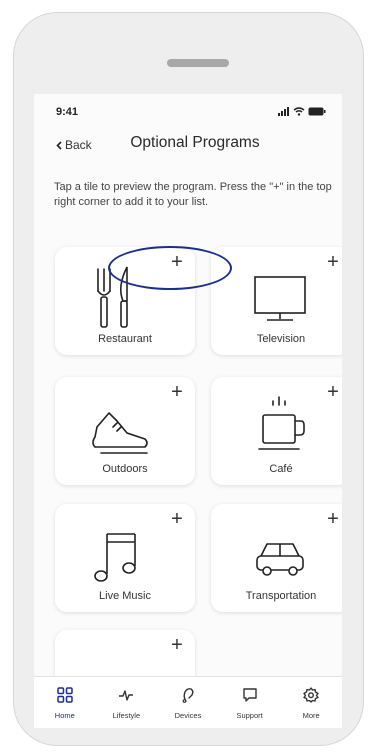 The image size is (377, 754). What do you see at coordinates (125, 469) in the screenshot?
I see `tile-label: Outdoors` at bounding box center [125, 469].